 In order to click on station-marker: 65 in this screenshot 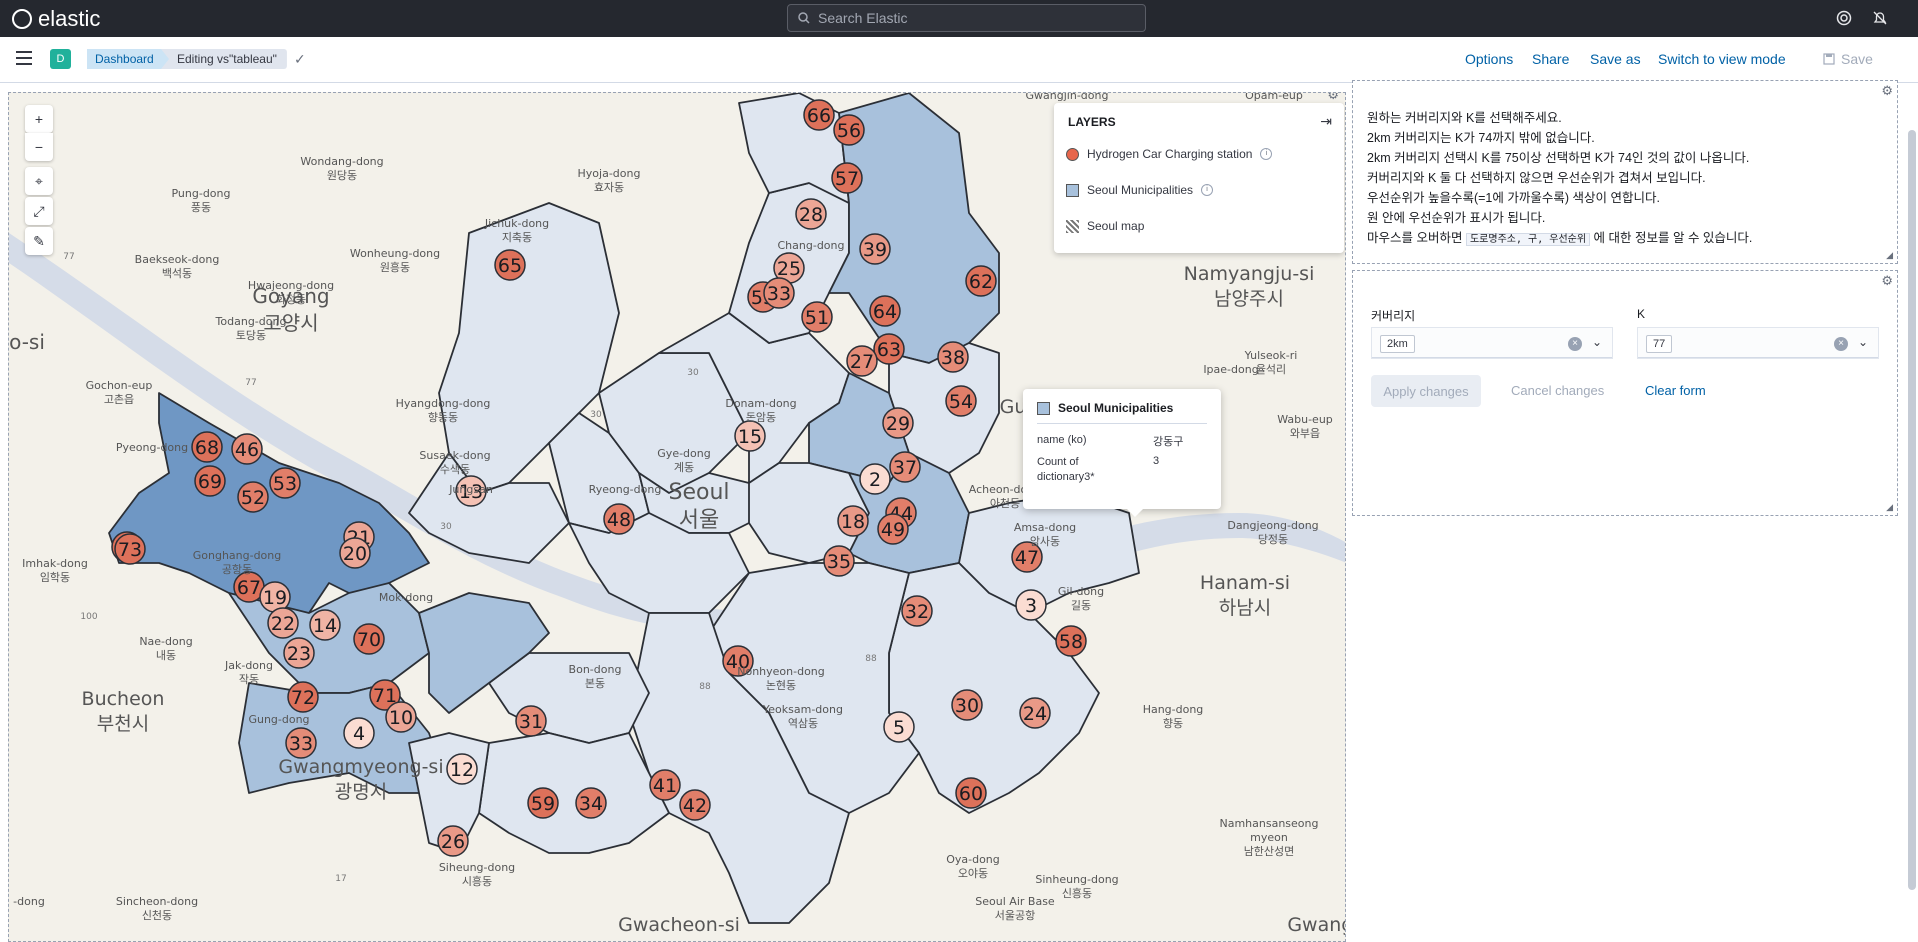, I will do `click(510, 265)`.